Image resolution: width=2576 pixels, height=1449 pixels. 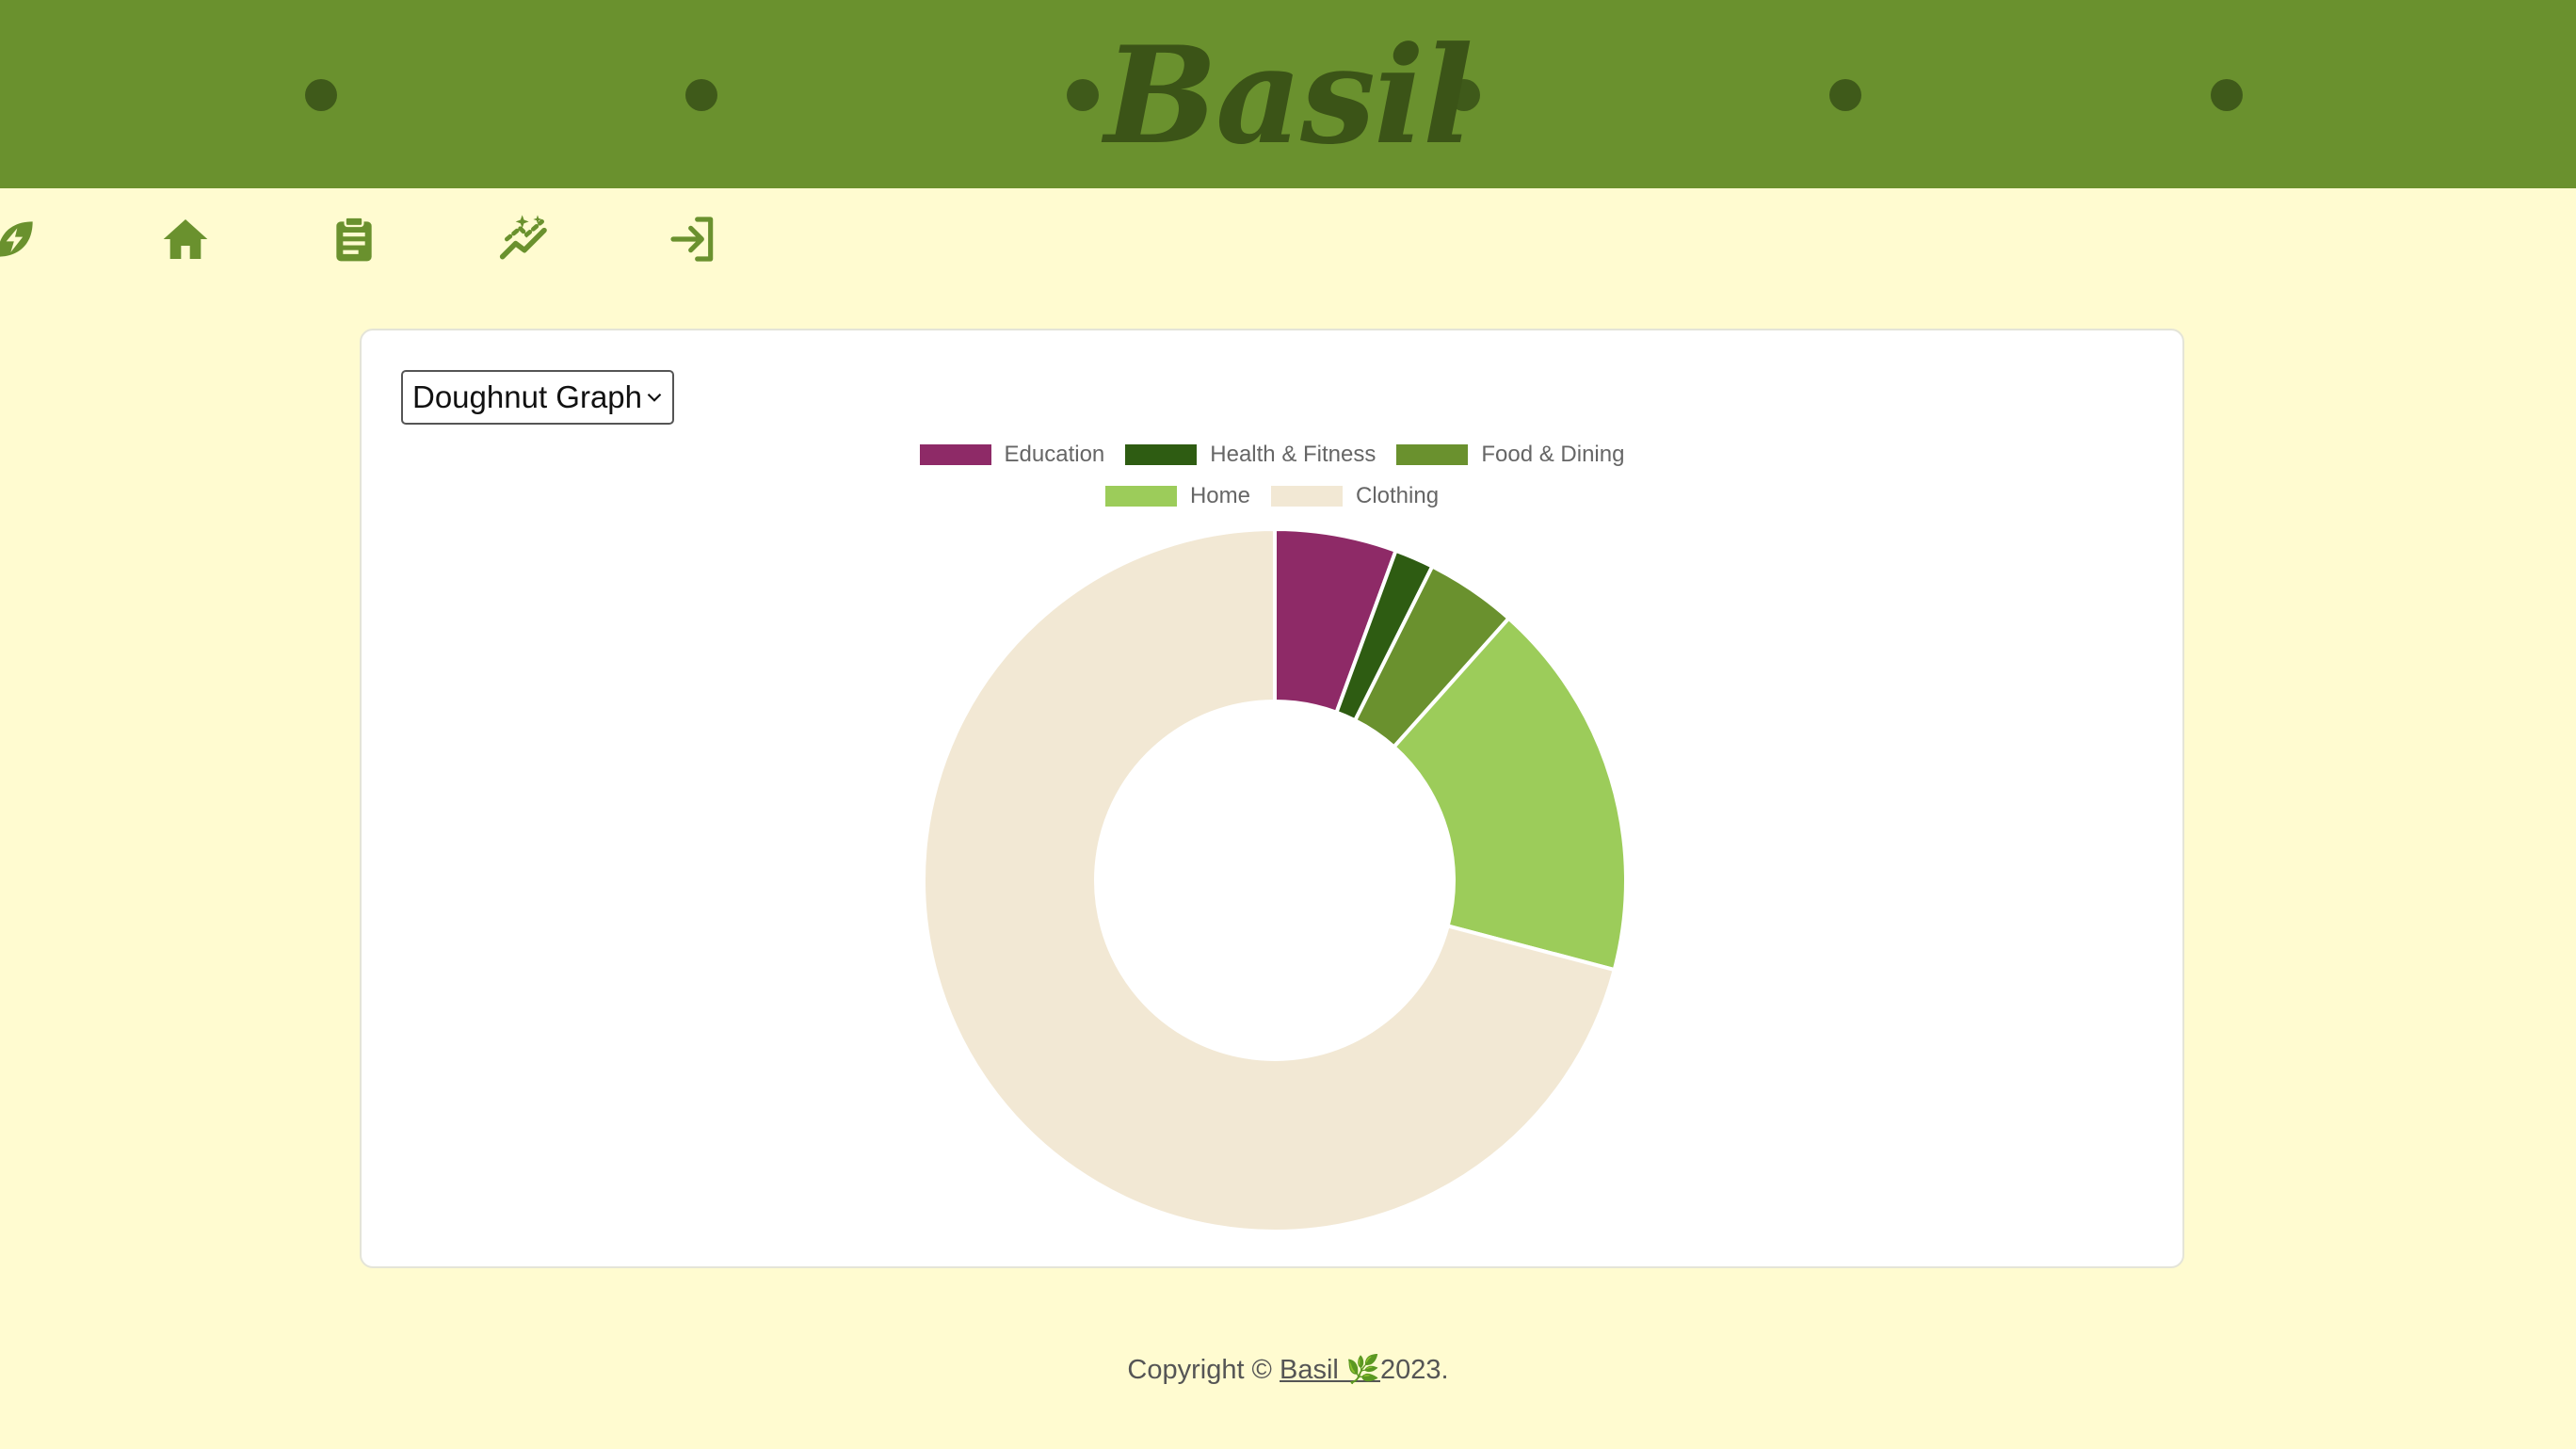 I want to click on sign-in-icon, so click(x=693, y=239).